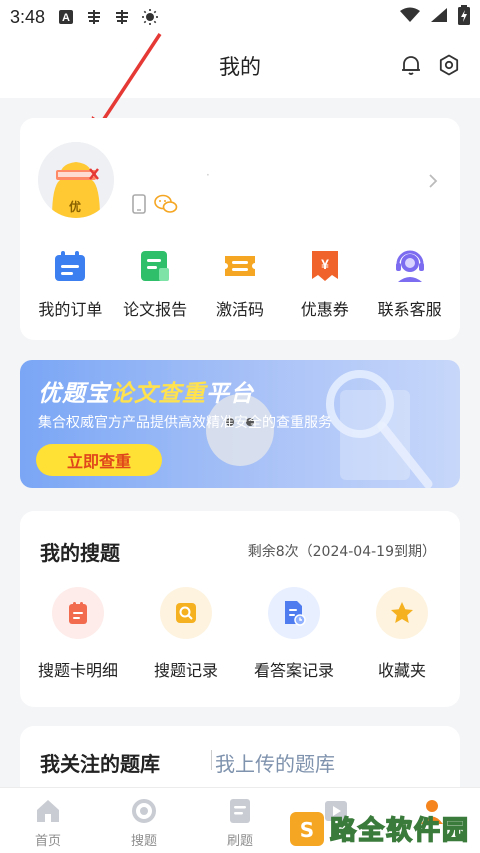 The image size is (480, 853). I want to click on home-icon, so click(48, 811).